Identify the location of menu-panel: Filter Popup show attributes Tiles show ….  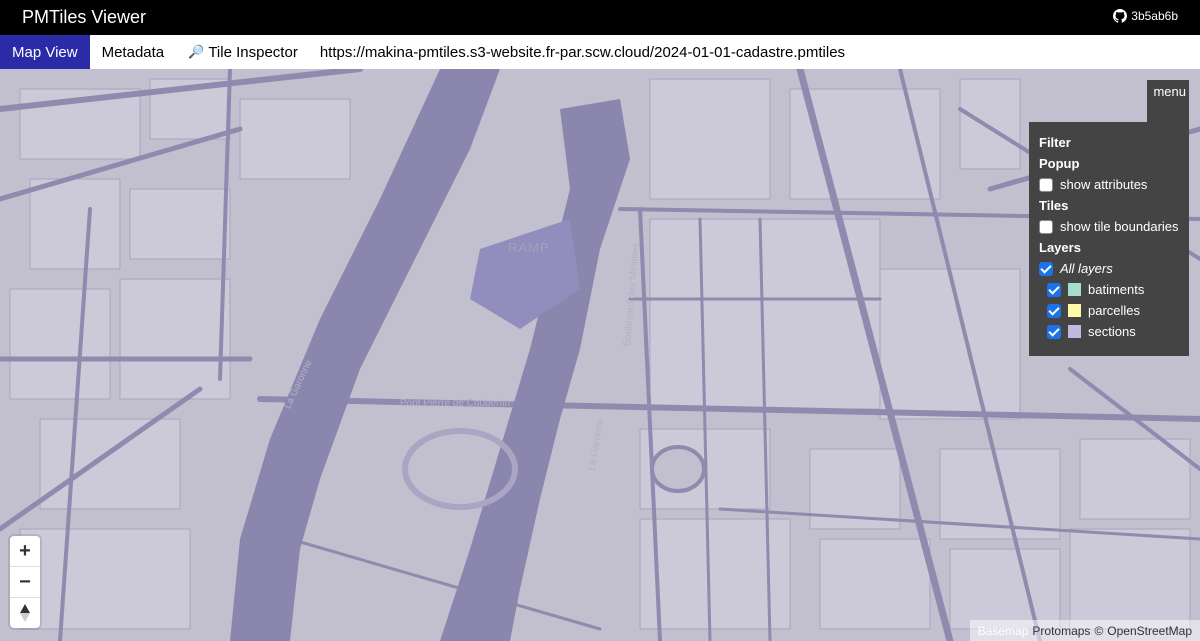
(1109, 239).